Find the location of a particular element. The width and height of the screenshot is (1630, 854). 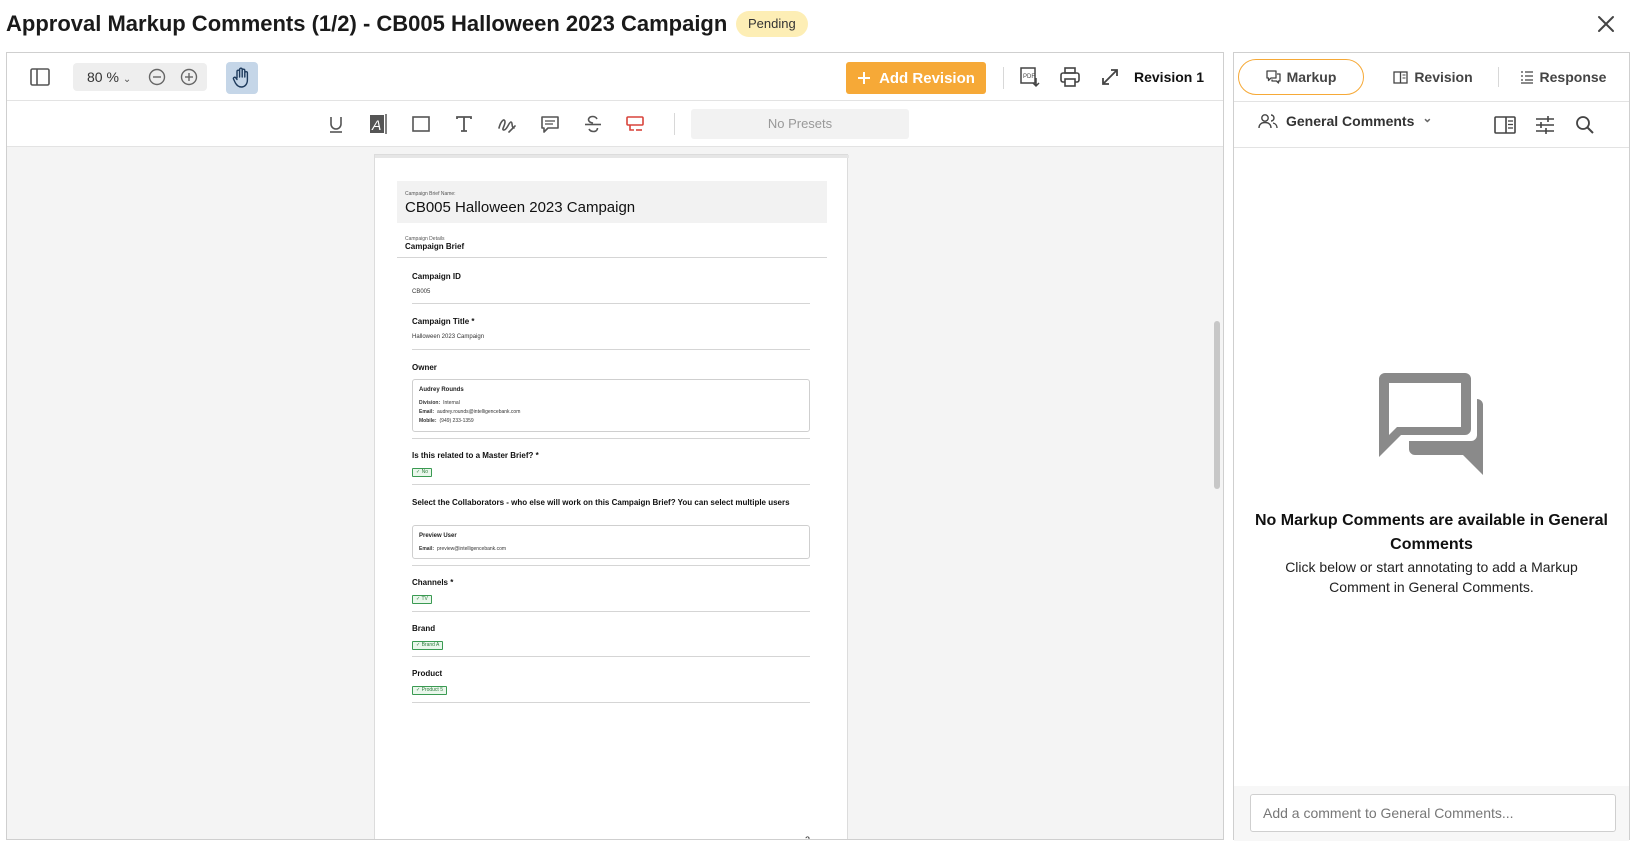

zoom-in-icon is located at coordinates (189, 77).